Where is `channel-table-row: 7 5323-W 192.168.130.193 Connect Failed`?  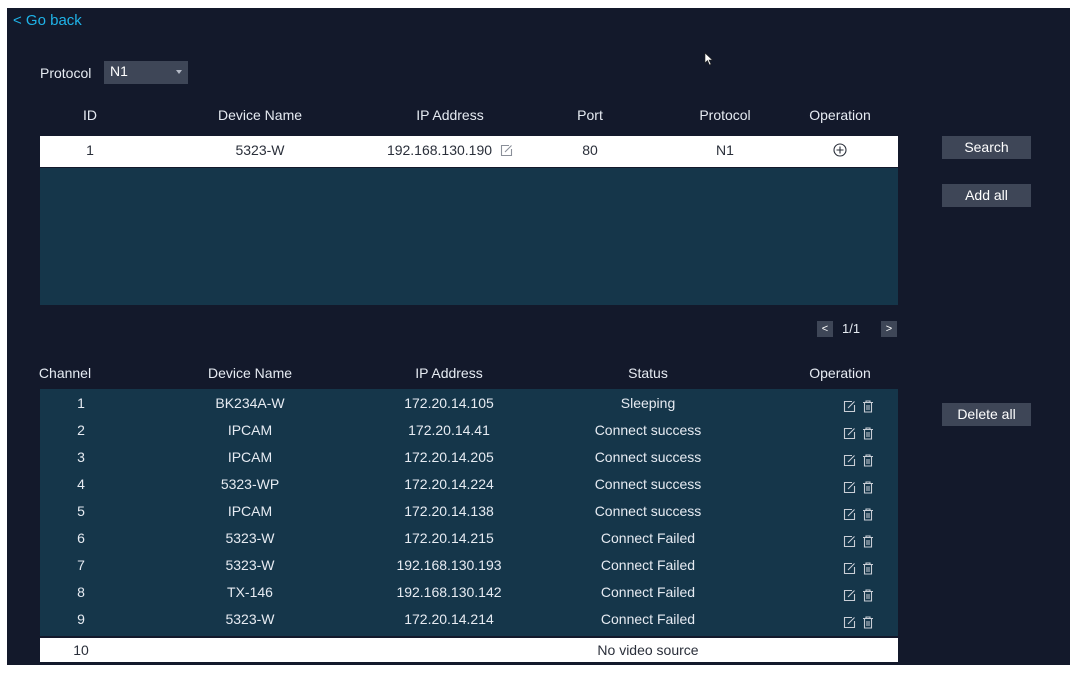 channel-table-row: 7 5323-W 192.168.130.193 Connect Failed is located at coordinates (469, 565).